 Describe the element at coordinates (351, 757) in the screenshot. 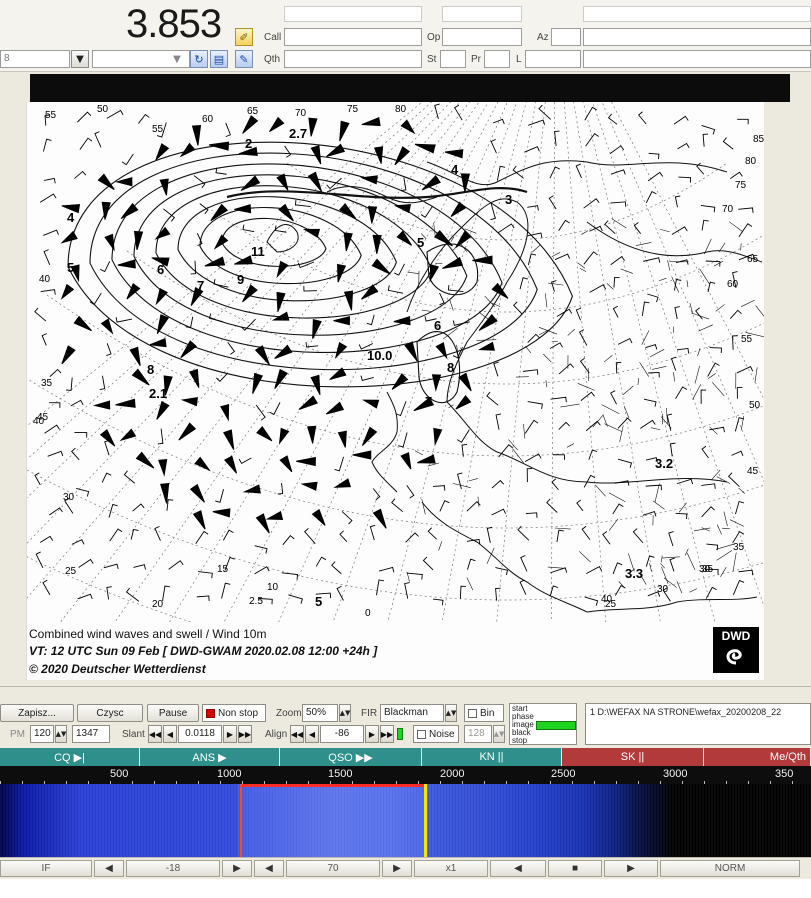

I see `macro-qso-button: QSO ▶▶` at that location.